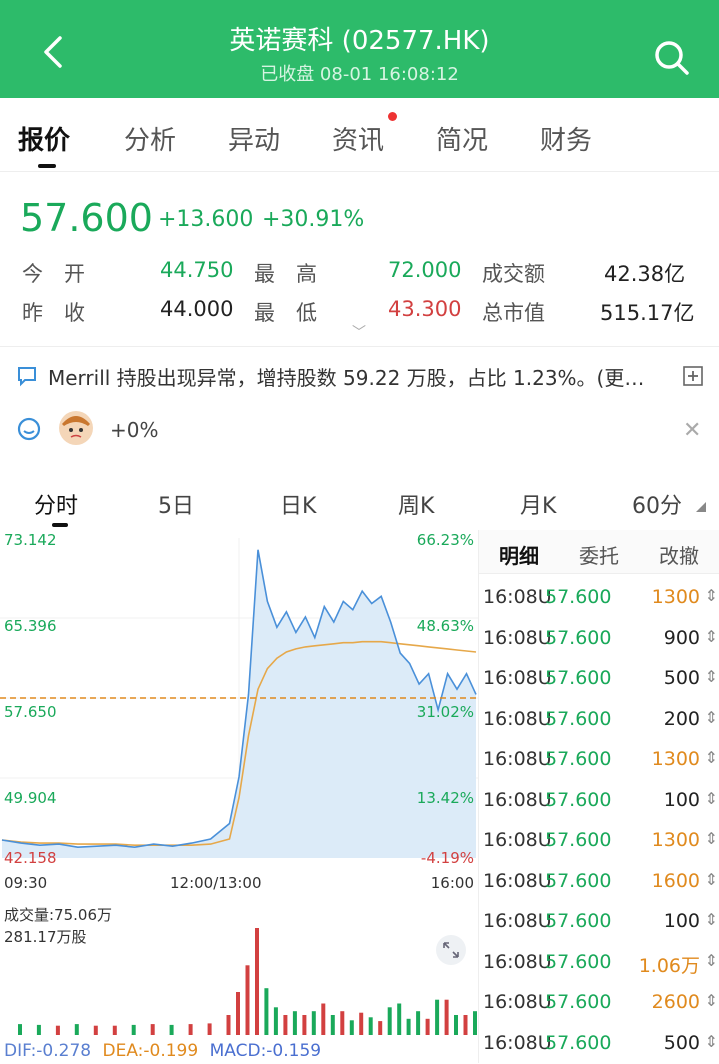  Describe the element at coordinates (681, 718) in the screenshot. I see `tick-volume: 200` at that location.